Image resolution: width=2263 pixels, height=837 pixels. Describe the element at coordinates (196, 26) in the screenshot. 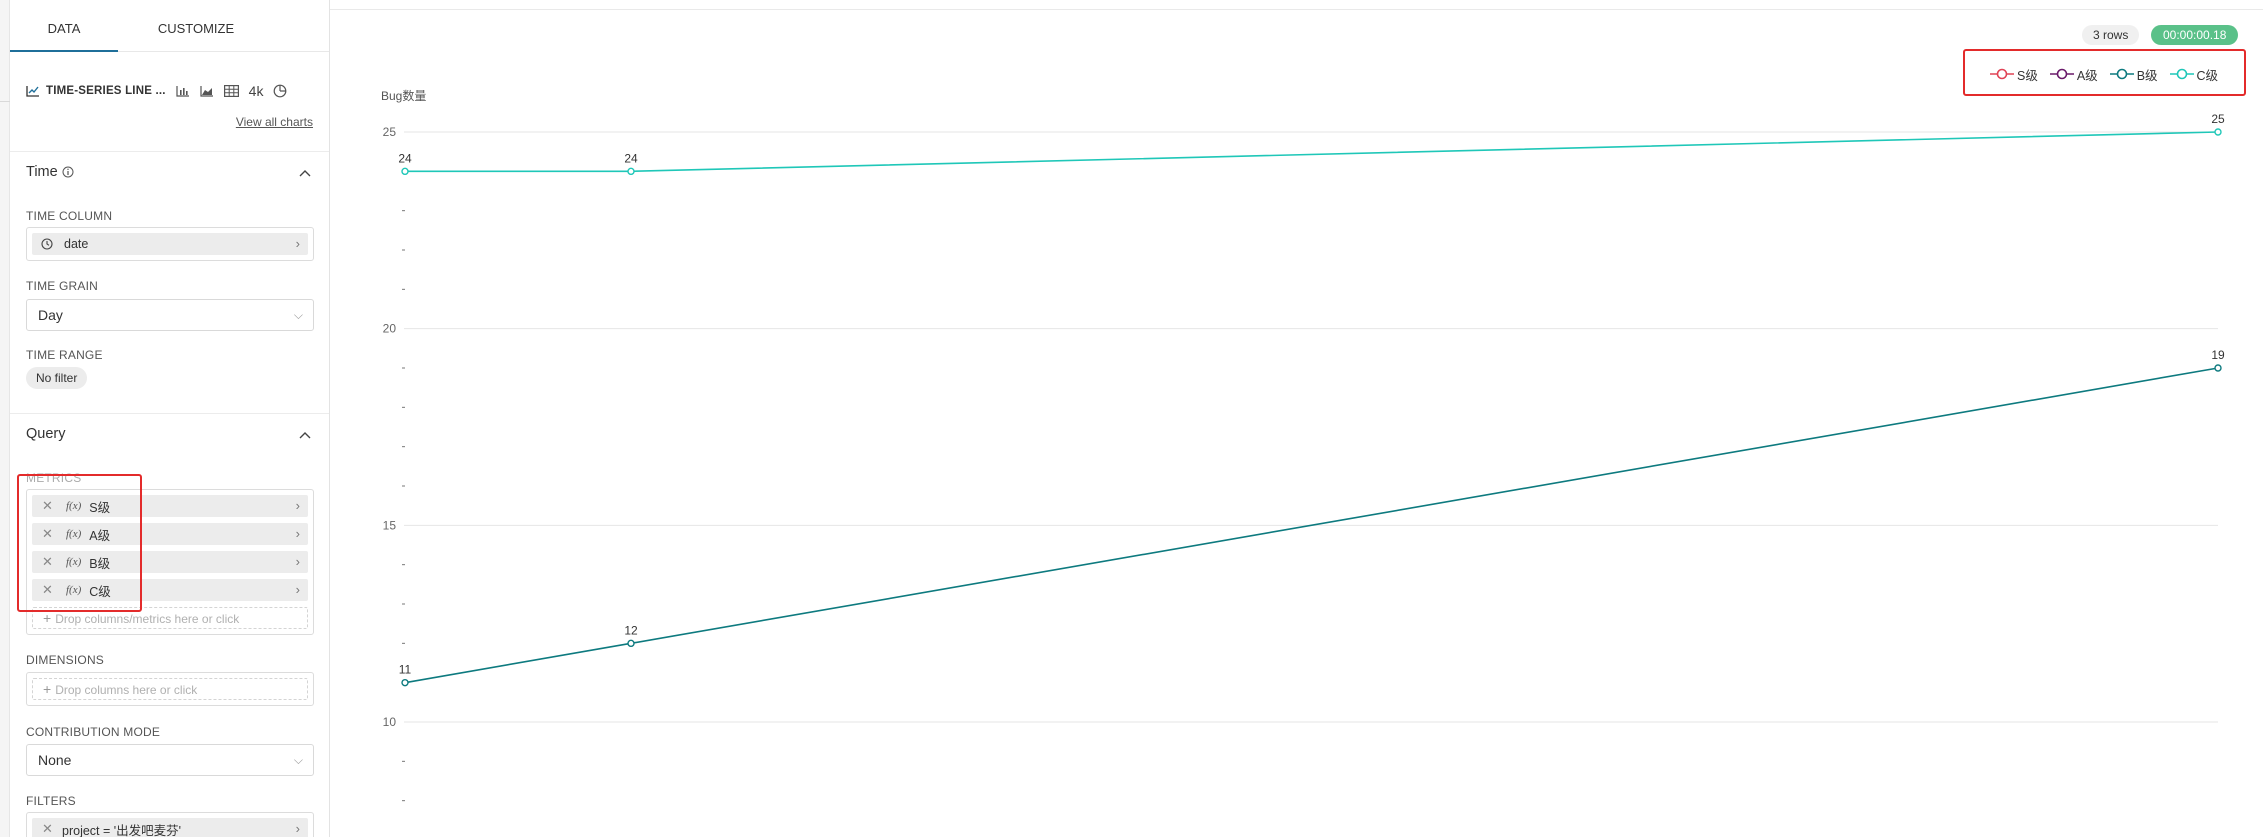

I see `tab-customize: CUSTOMIZE` at that location.